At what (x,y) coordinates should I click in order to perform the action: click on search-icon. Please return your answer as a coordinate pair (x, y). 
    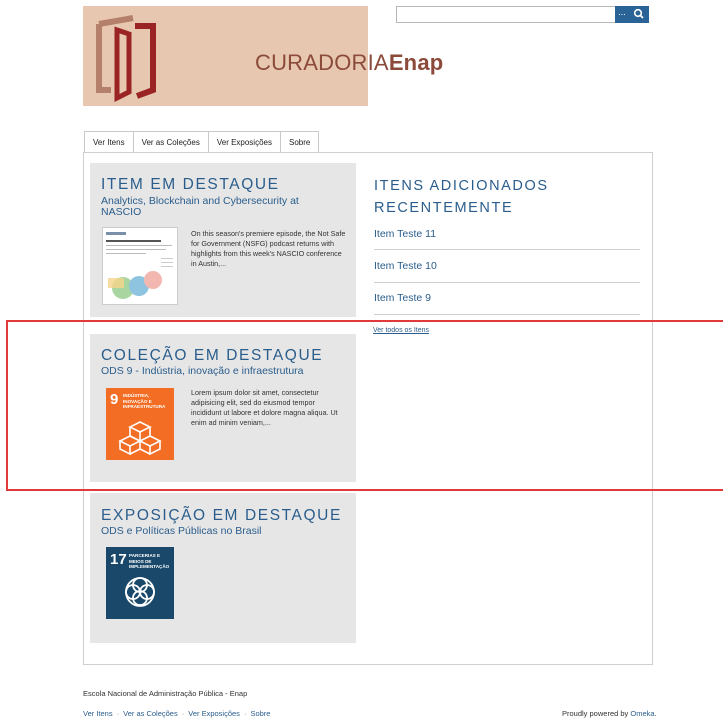
    Looking at the image, I should click on (638, 13).